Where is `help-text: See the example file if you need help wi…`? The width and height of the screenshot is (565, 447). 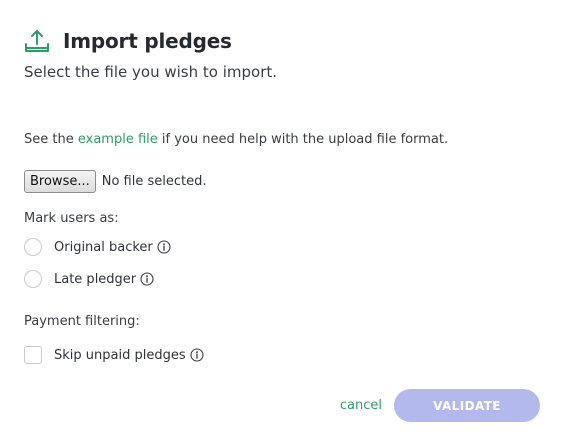
help-text: See the example file if you need help wi… is located at coordinates (236, 139).